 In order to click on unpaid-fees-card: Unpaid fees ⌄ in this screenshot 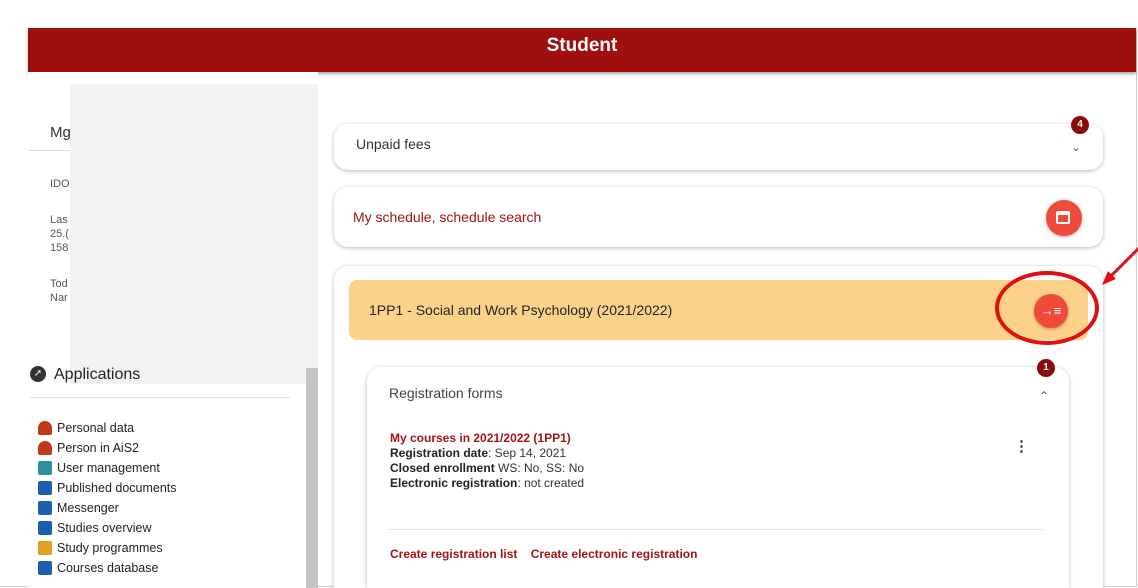, I will do `click(718, 147)`.